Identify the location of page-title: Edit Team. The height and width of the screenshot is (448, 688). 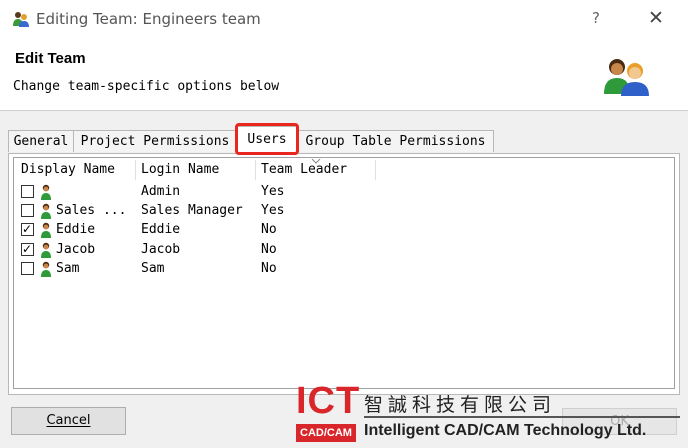
(50, 58).